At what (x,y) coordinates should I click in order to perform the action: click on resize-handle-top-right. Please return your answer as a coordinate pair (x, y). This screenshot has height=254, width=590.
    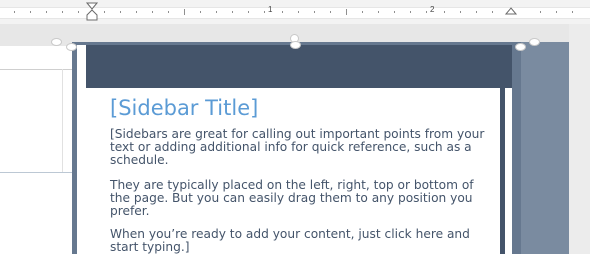
    Looking at the image, I should click on (534, 42).